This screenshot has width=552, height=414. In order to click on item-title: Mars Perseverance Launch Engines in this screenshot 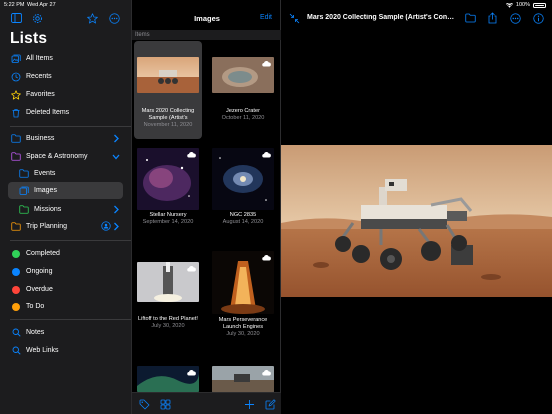, I will do `click(243, 323)`.